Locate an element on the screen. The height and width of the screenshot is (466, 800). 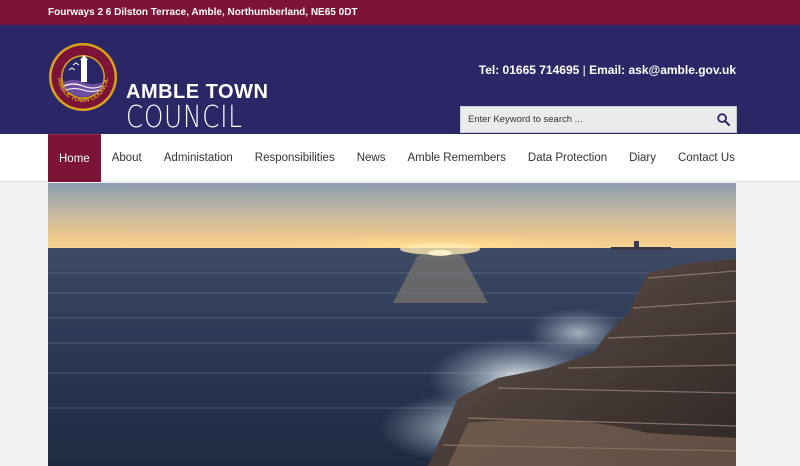
email-label: Email: is located at coordinates (607, 70).